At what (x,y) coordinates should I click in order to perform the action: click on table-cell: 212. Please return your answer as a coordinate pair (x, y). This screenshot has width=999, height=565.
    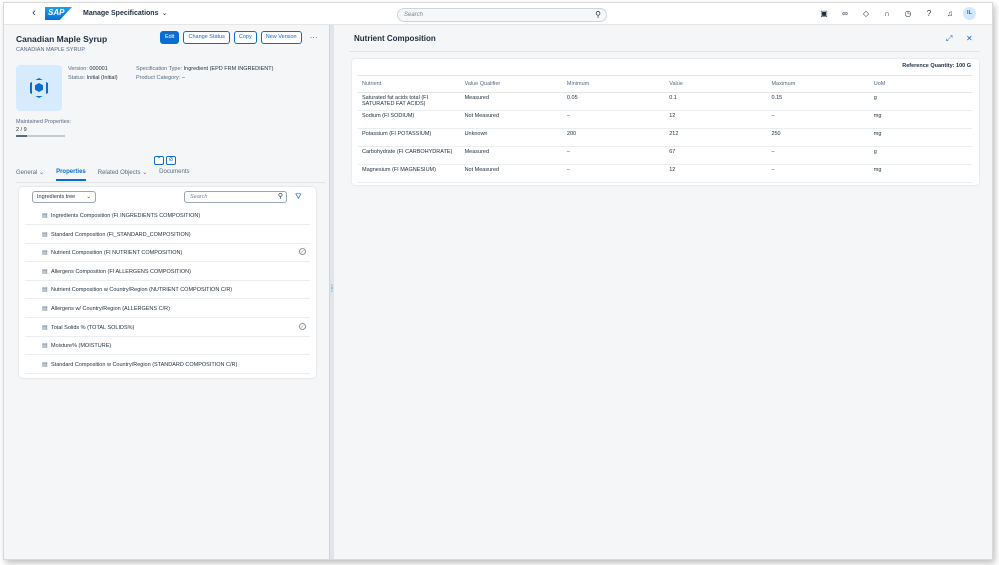
    Looking at the image, I should click on (716, 137).